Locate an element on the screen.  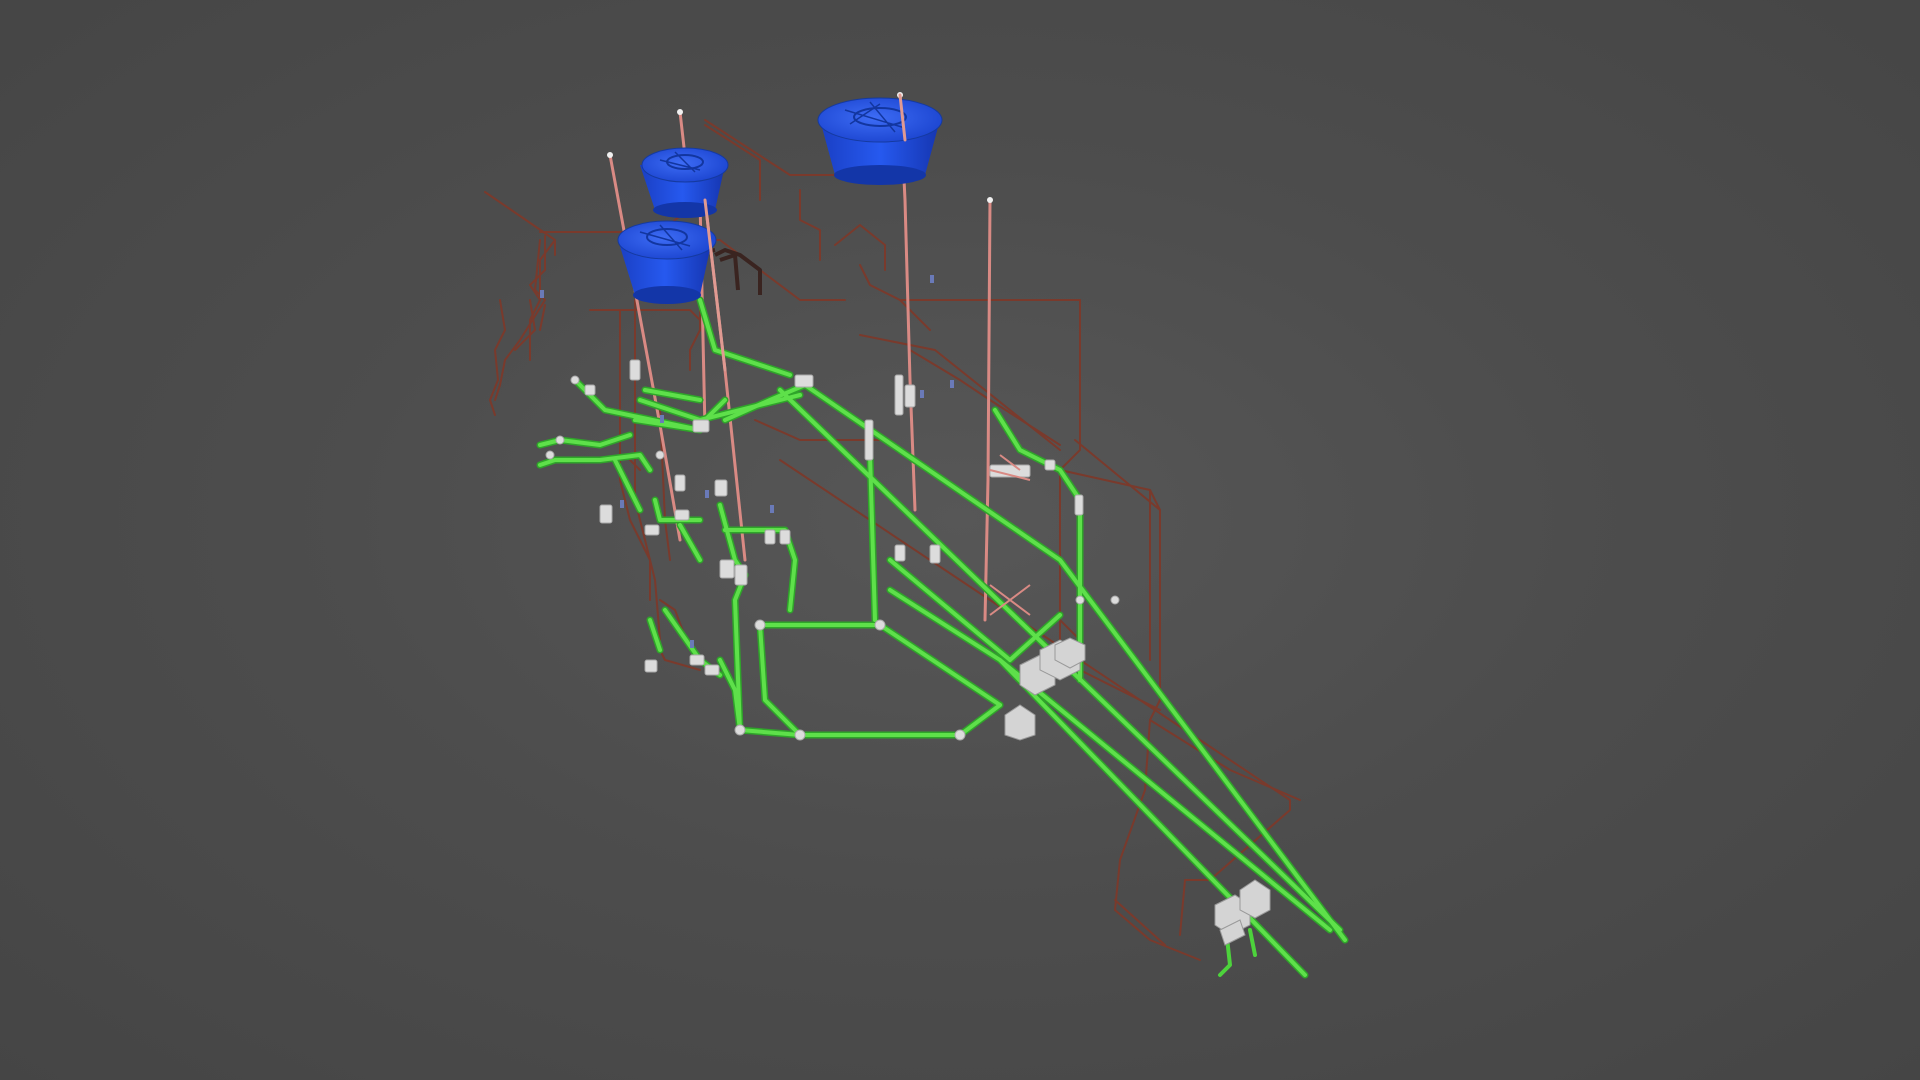
water-tank-left-top is located at coordinates (684, 182).